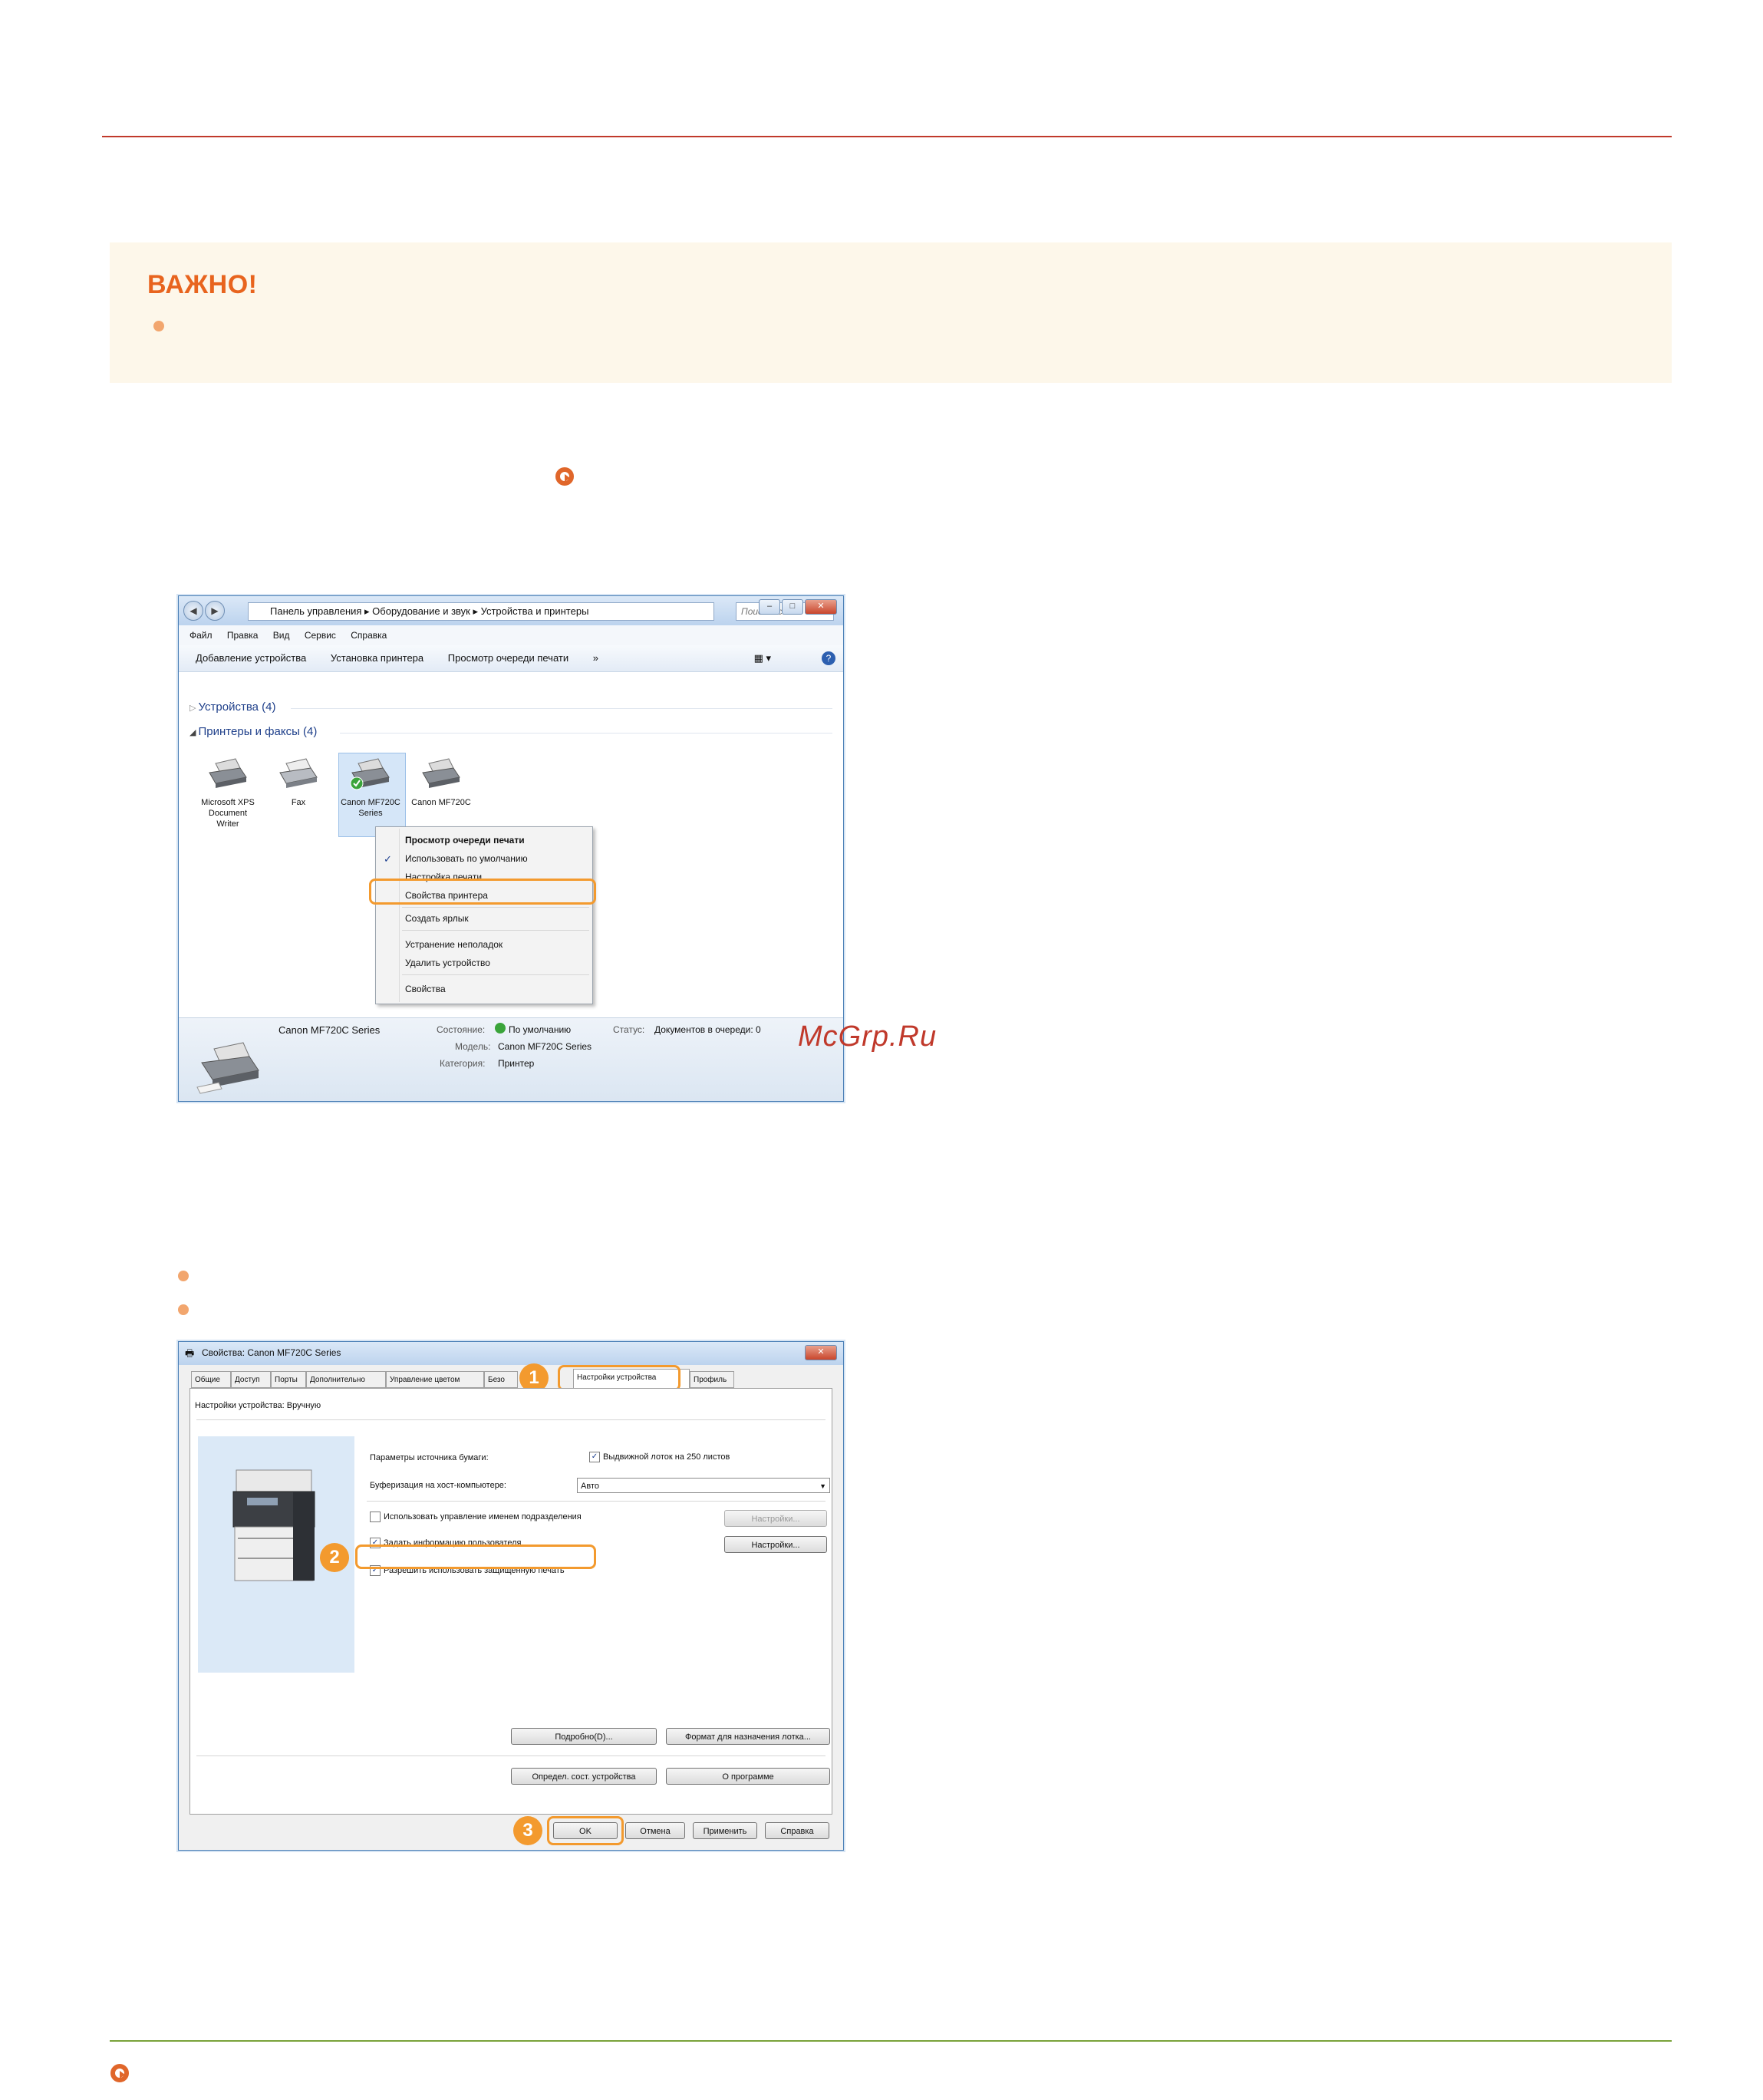  I want to click on menu-item-create-shortcut: Создать ярлык, so click(437, 918).